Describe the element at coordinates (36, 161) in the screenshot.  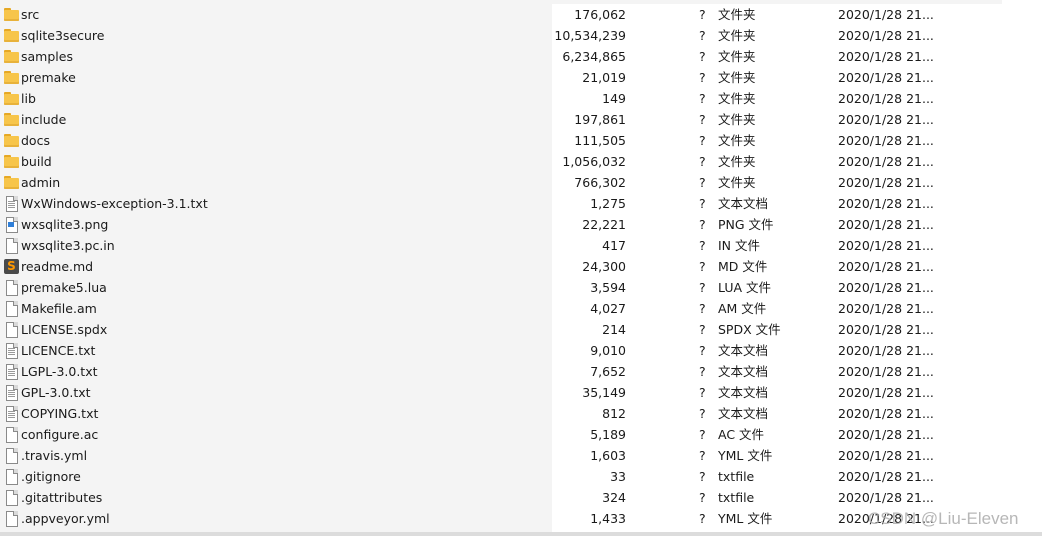
I see `file-name: build` at that location.